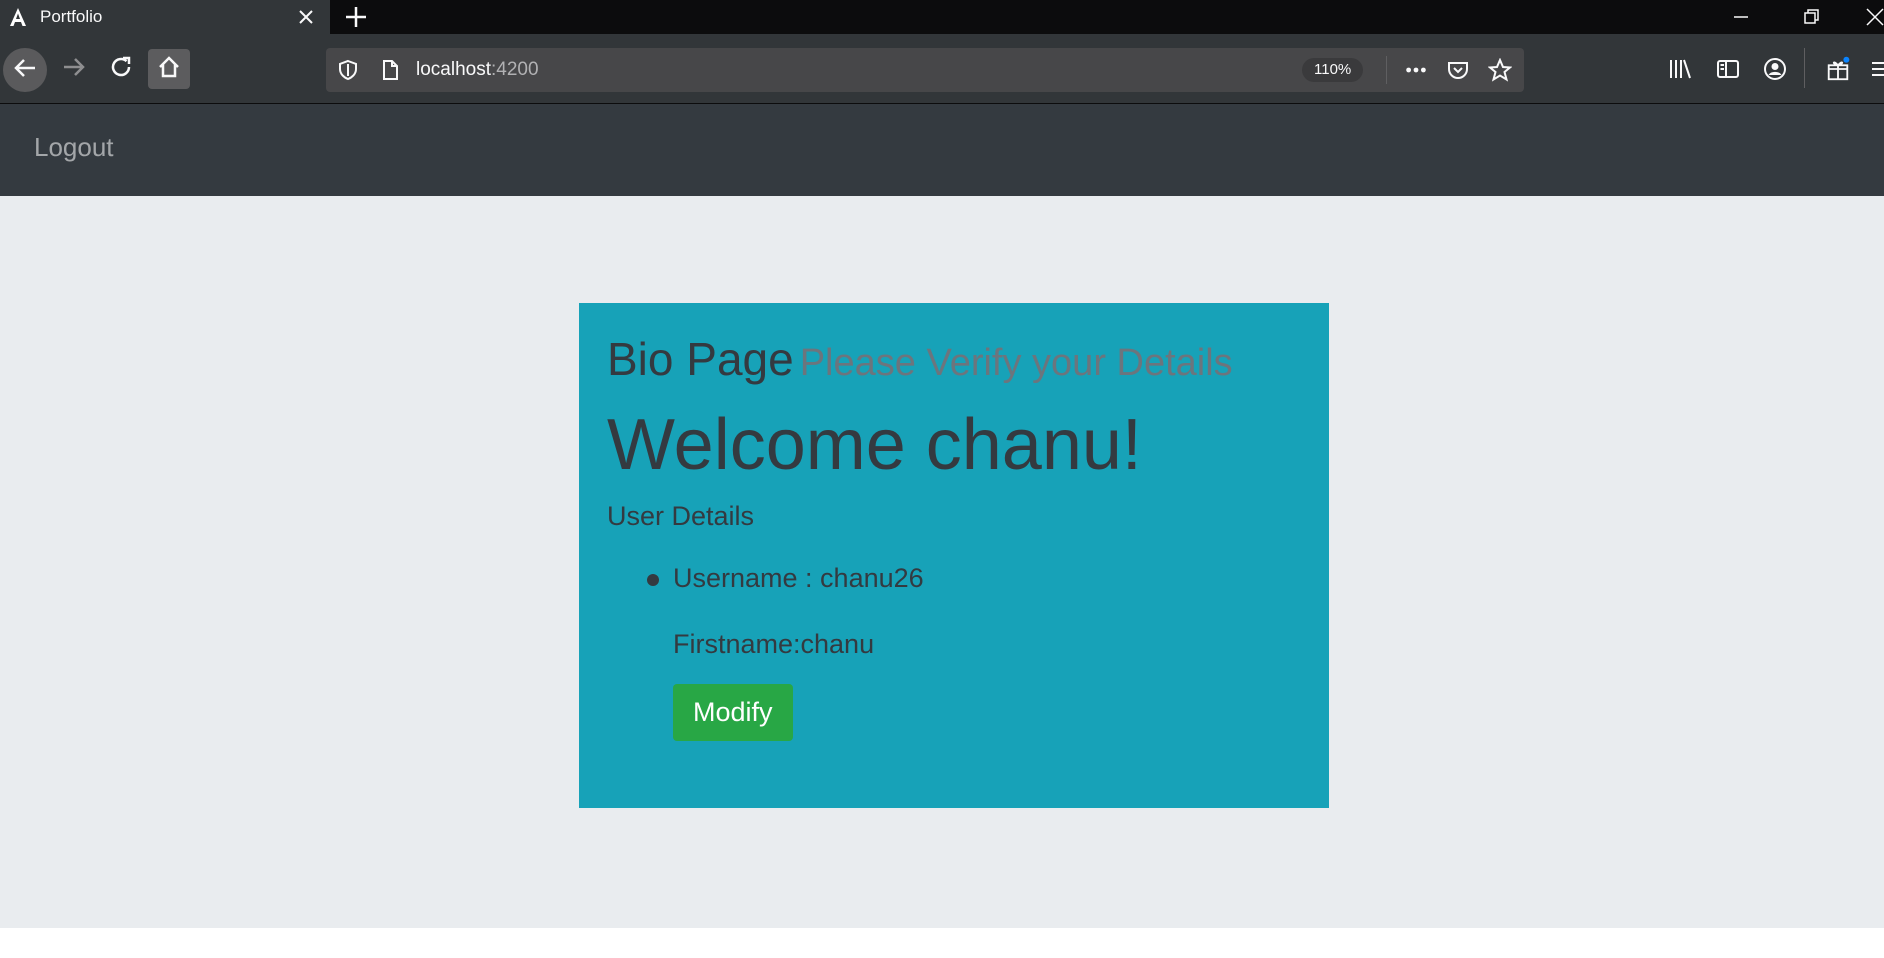  I want to click on close-window-icon, so click(1873, 17).